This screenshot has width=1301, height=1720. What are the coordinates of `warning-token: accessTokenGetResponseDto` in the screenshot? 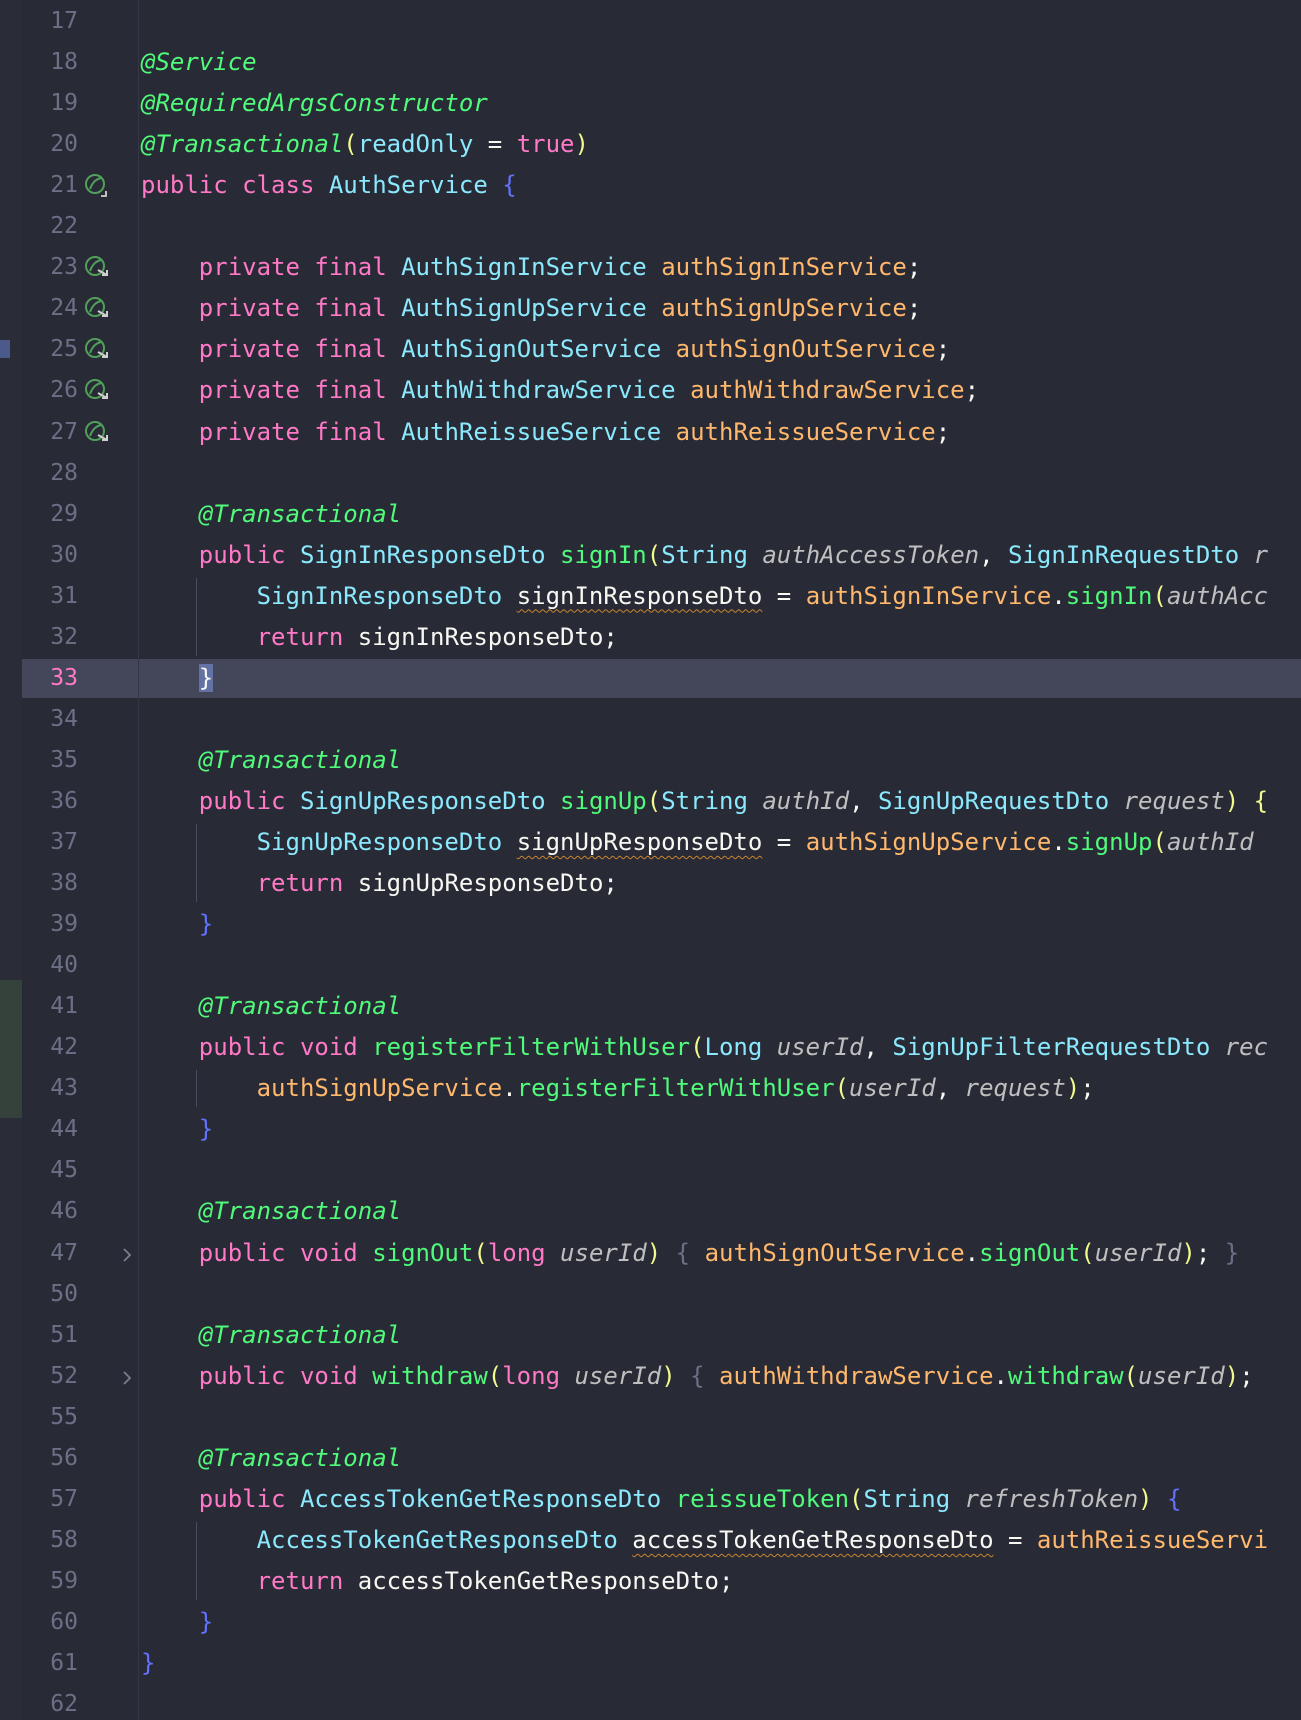 It's located at (813, 1539).